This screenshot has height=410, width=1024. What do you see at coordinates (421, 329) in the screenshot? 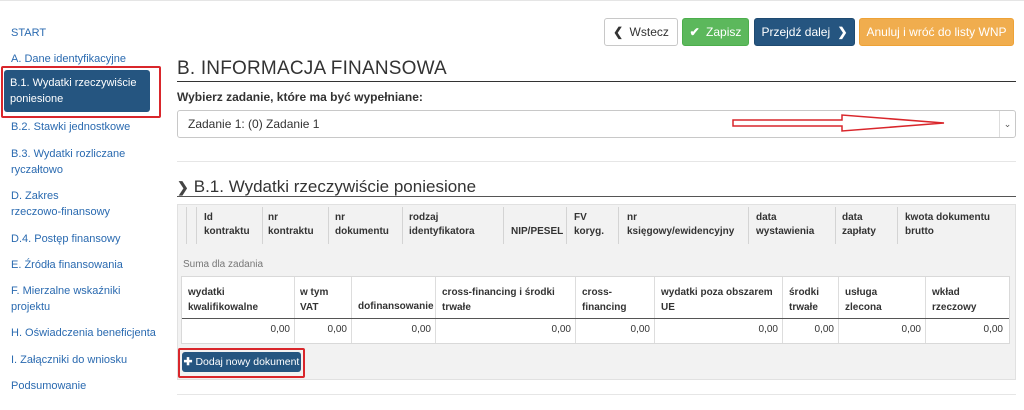
I see `sum-value-dofinansowanie: 0,00` at bounding box center [421, 329].